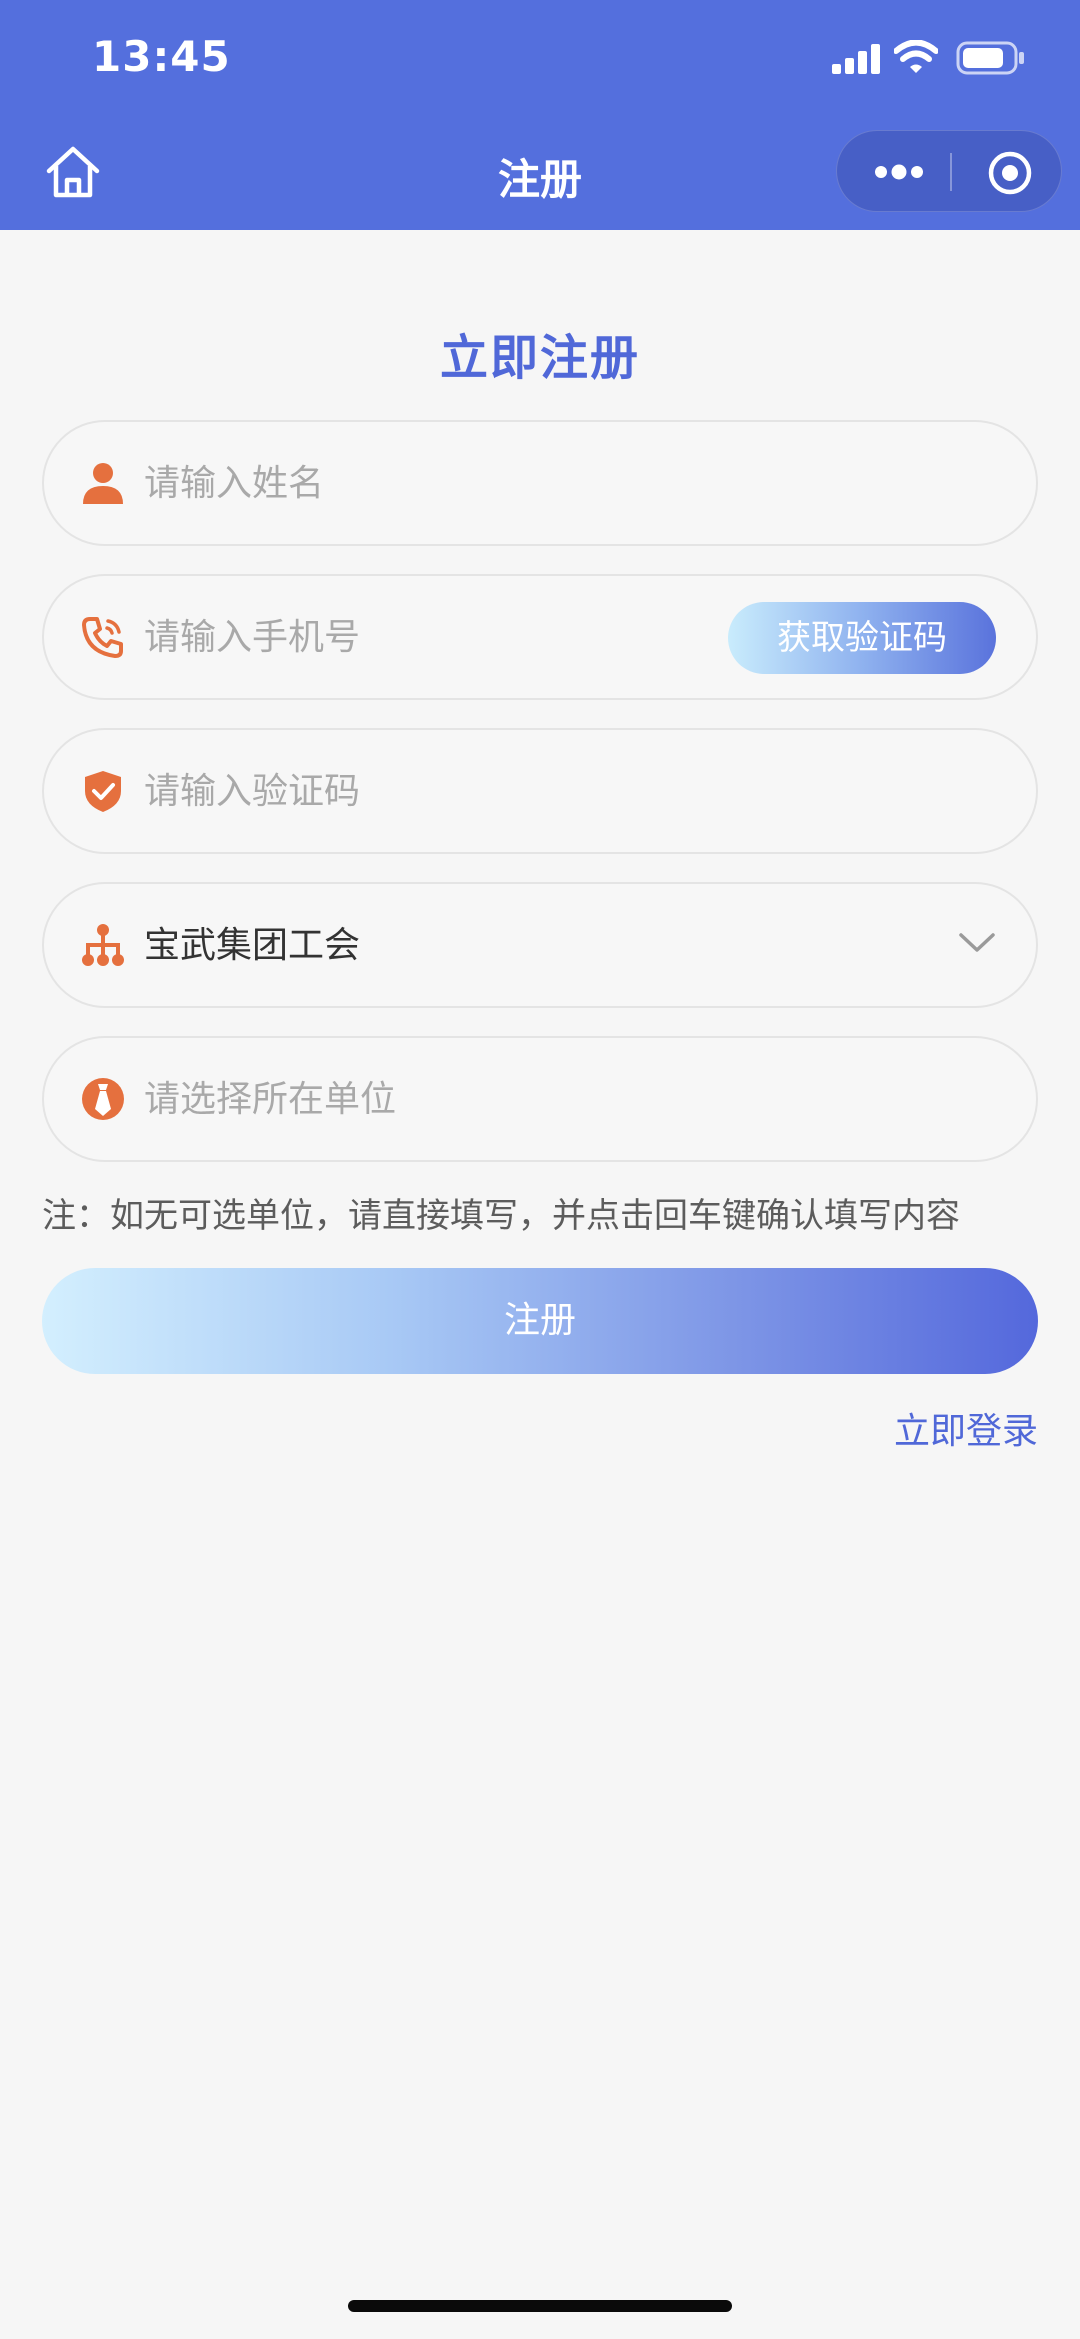  I want to click on tie-icon, so click(103, 1099).